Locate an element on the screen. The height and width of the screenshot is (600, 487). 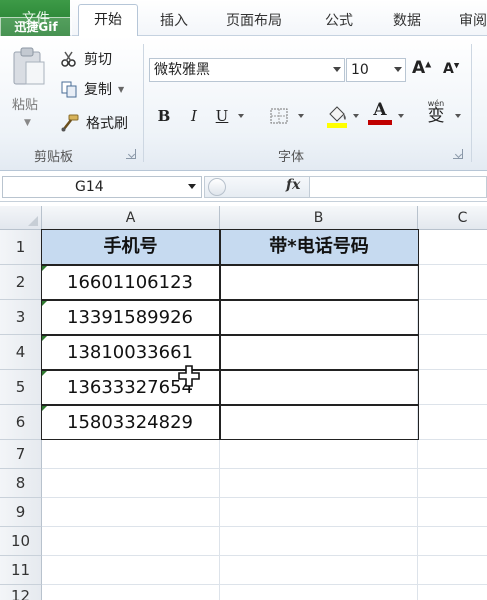
underline-button: U is located at coordinates (222, 116).